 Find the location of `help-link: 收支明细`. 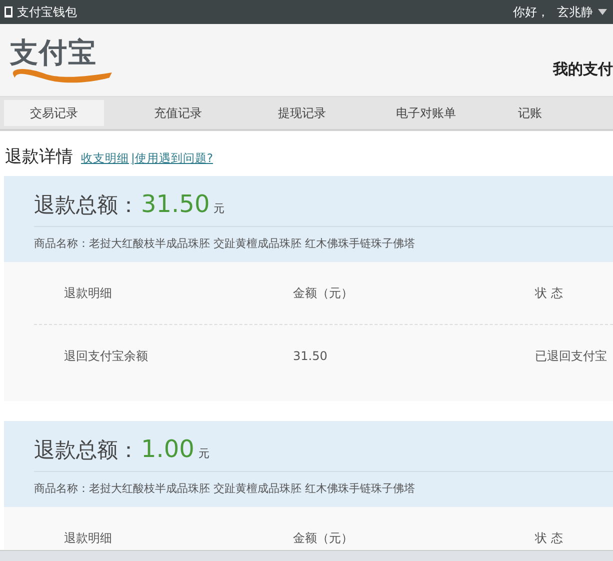

help-link: 收支明细 is located at coordinates (105, 158).